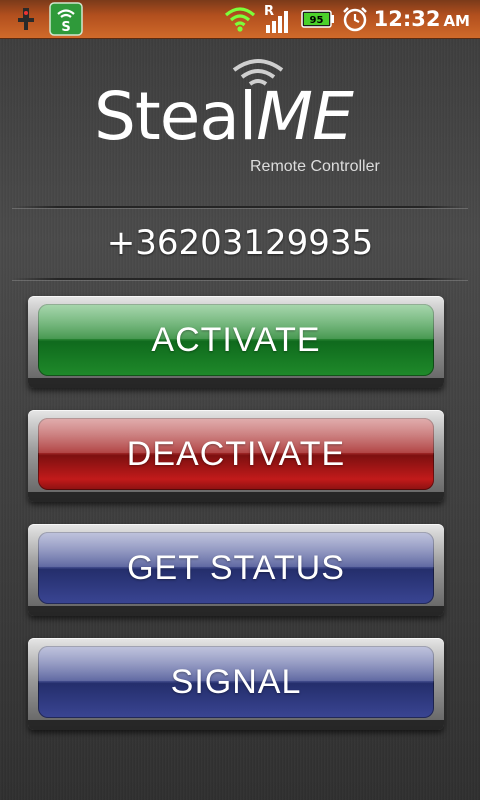  I want to click on stealme-notification-icon: S, so click(66, 19).